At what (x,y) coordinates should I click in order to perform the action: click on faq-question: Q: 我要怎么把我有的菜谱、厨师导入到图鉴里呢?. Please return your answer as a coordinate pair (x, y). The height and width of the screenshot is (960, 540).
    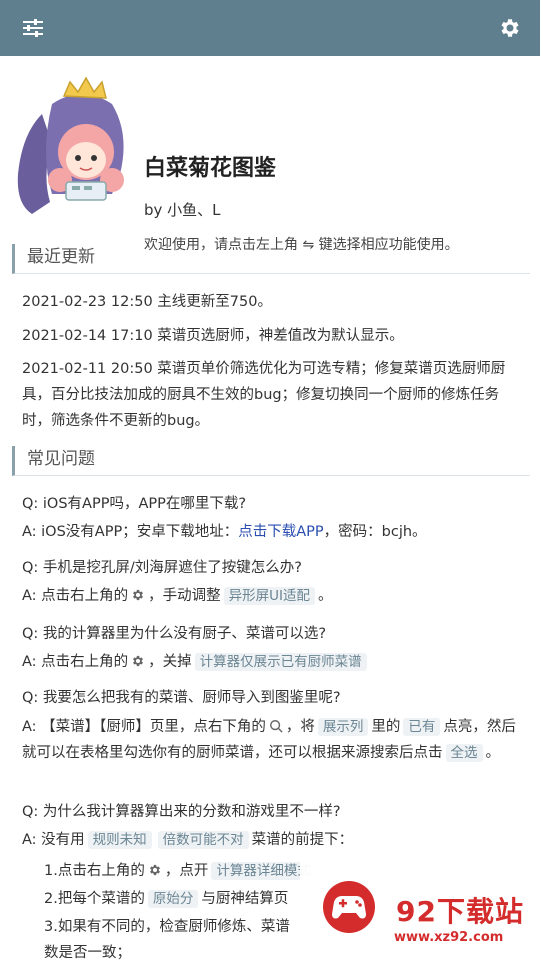
    Looking at the image, I should click on (181, 698).